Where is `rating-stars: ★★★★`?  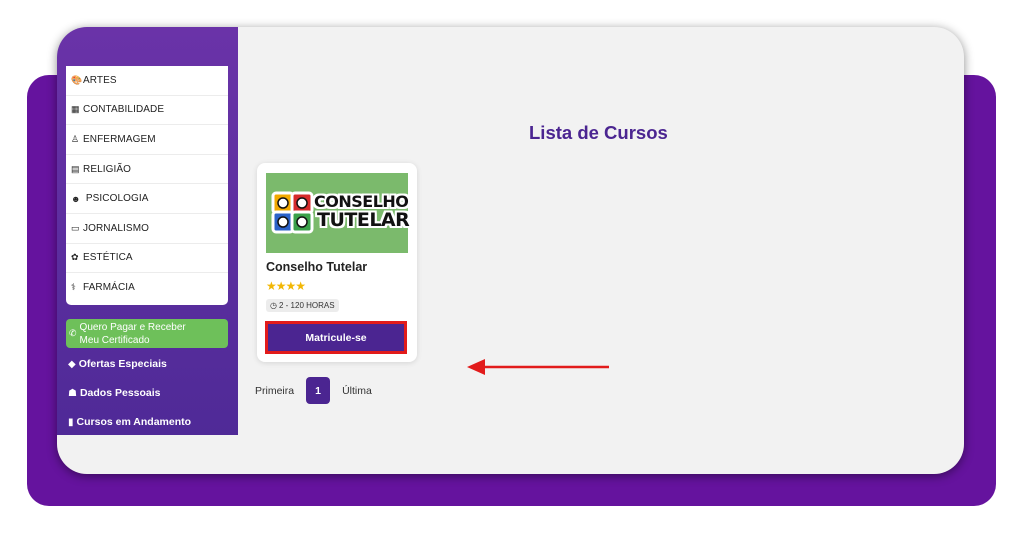 rating-stars: ★★★★ is located at coordinates (286, 286).